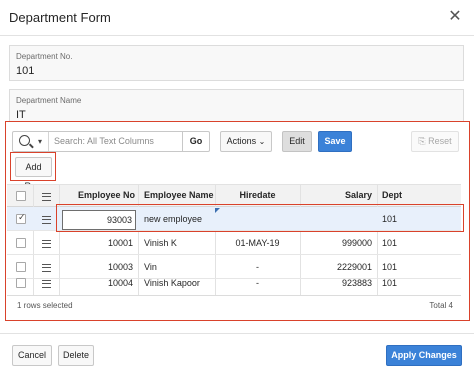  What do you see at coordinates (46, 197) in the screenshot?
I see `hamburger-icon` at bounding box center [46, 197].